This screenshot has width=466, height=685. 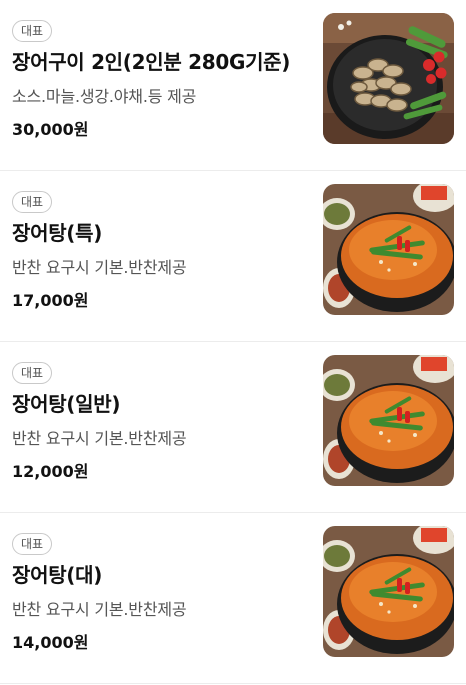 I want to click on menu-item-name: 장어탕(특), so click(x=57, y=233).